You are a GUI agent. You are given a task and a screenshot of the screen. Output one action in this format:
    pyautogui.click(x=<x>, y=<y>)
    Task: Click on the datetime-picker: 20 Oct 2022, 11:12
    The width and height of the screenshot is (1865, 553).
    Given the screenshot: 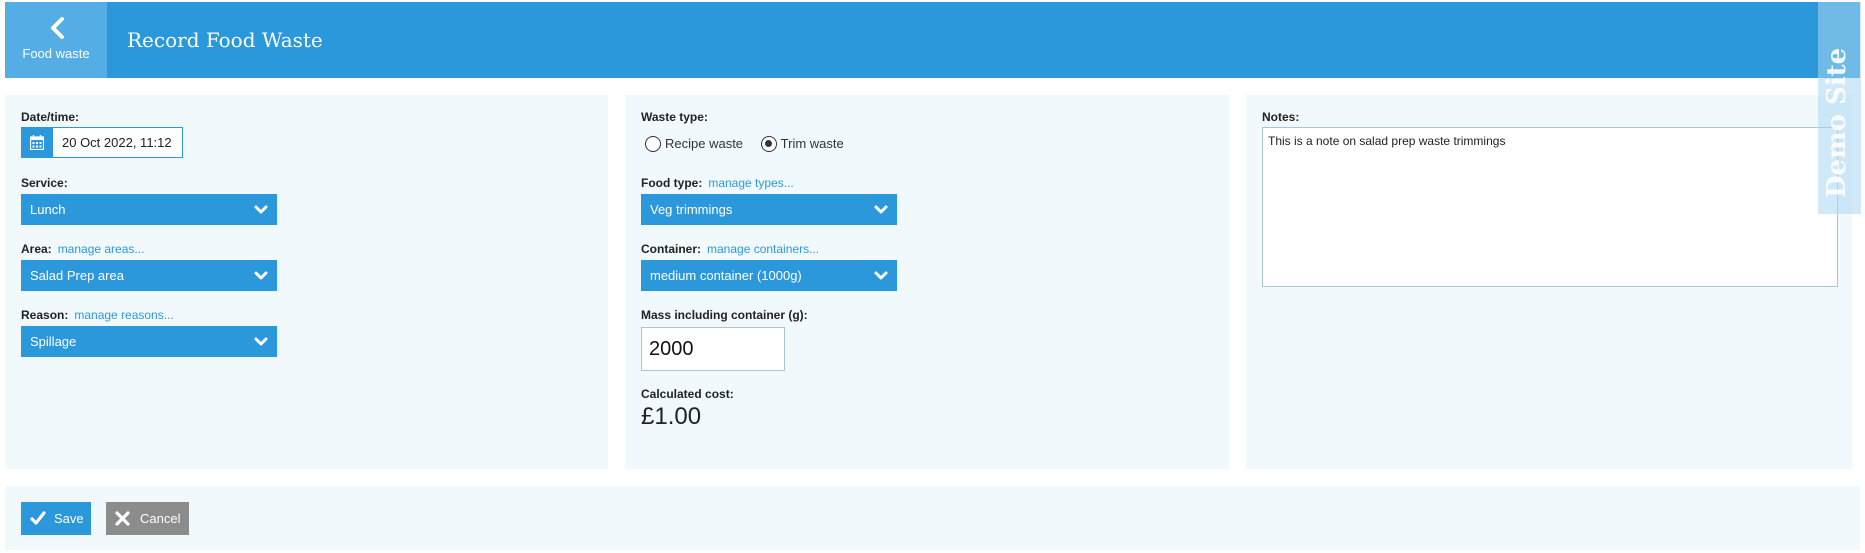 What is the action you would take?
    pyautogui.click(x=102, y=142)
    